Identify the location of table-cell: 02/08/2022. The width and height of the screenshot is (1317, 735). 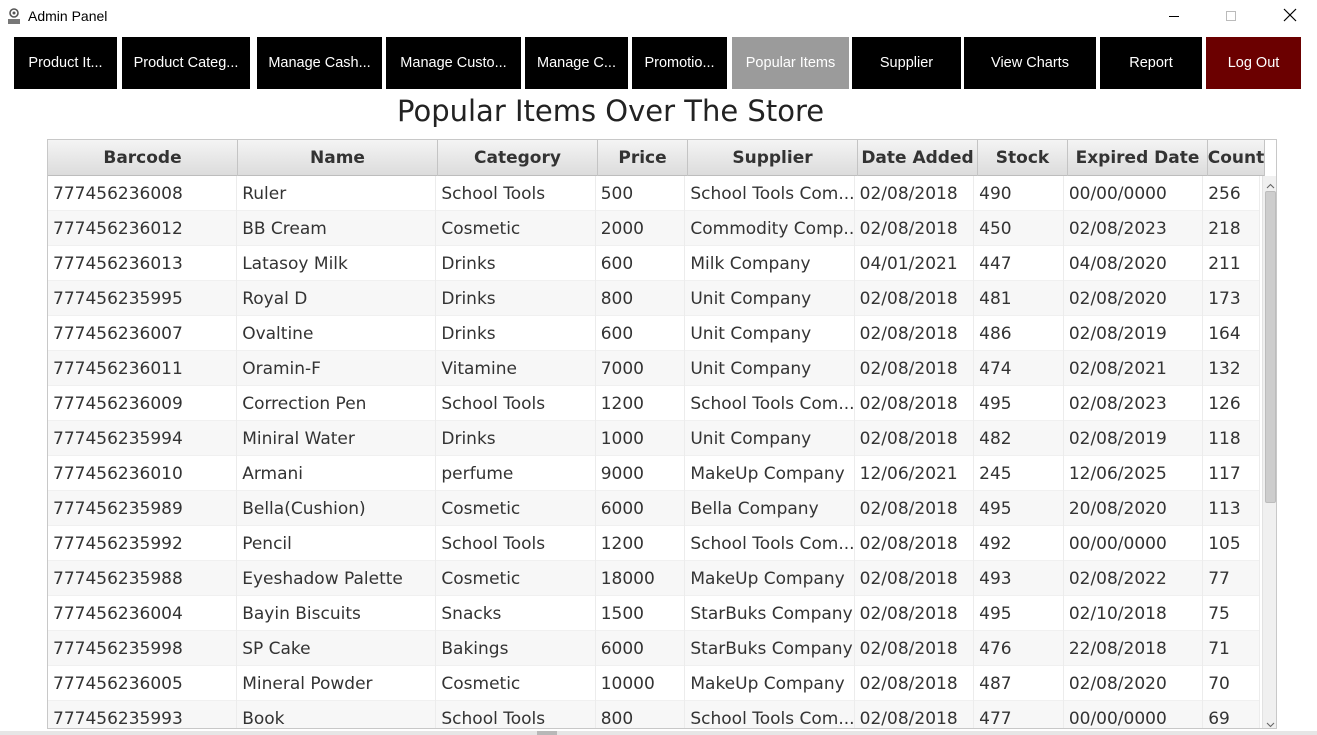
(1134, 578).